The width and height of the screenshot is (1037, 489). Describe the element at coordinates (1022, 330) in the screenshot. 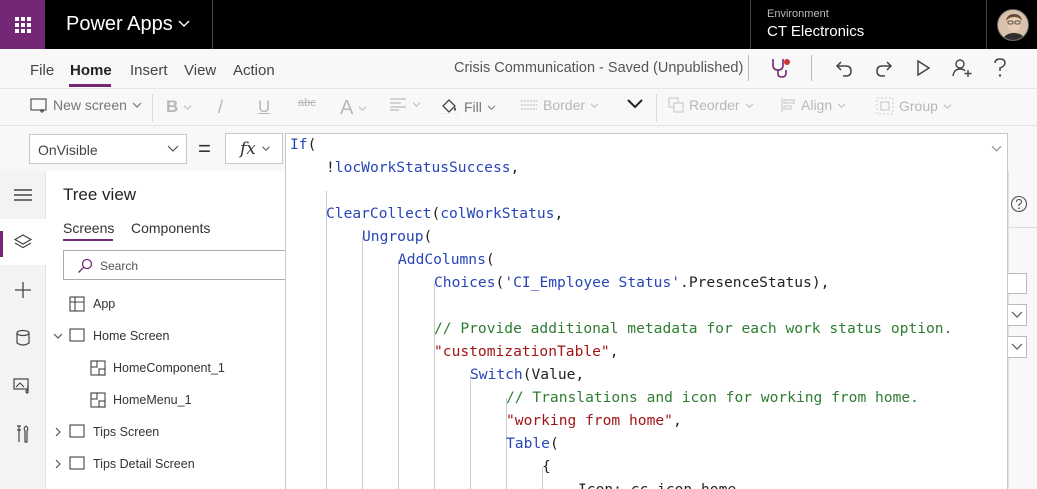

I see `properties-panel` at that location.